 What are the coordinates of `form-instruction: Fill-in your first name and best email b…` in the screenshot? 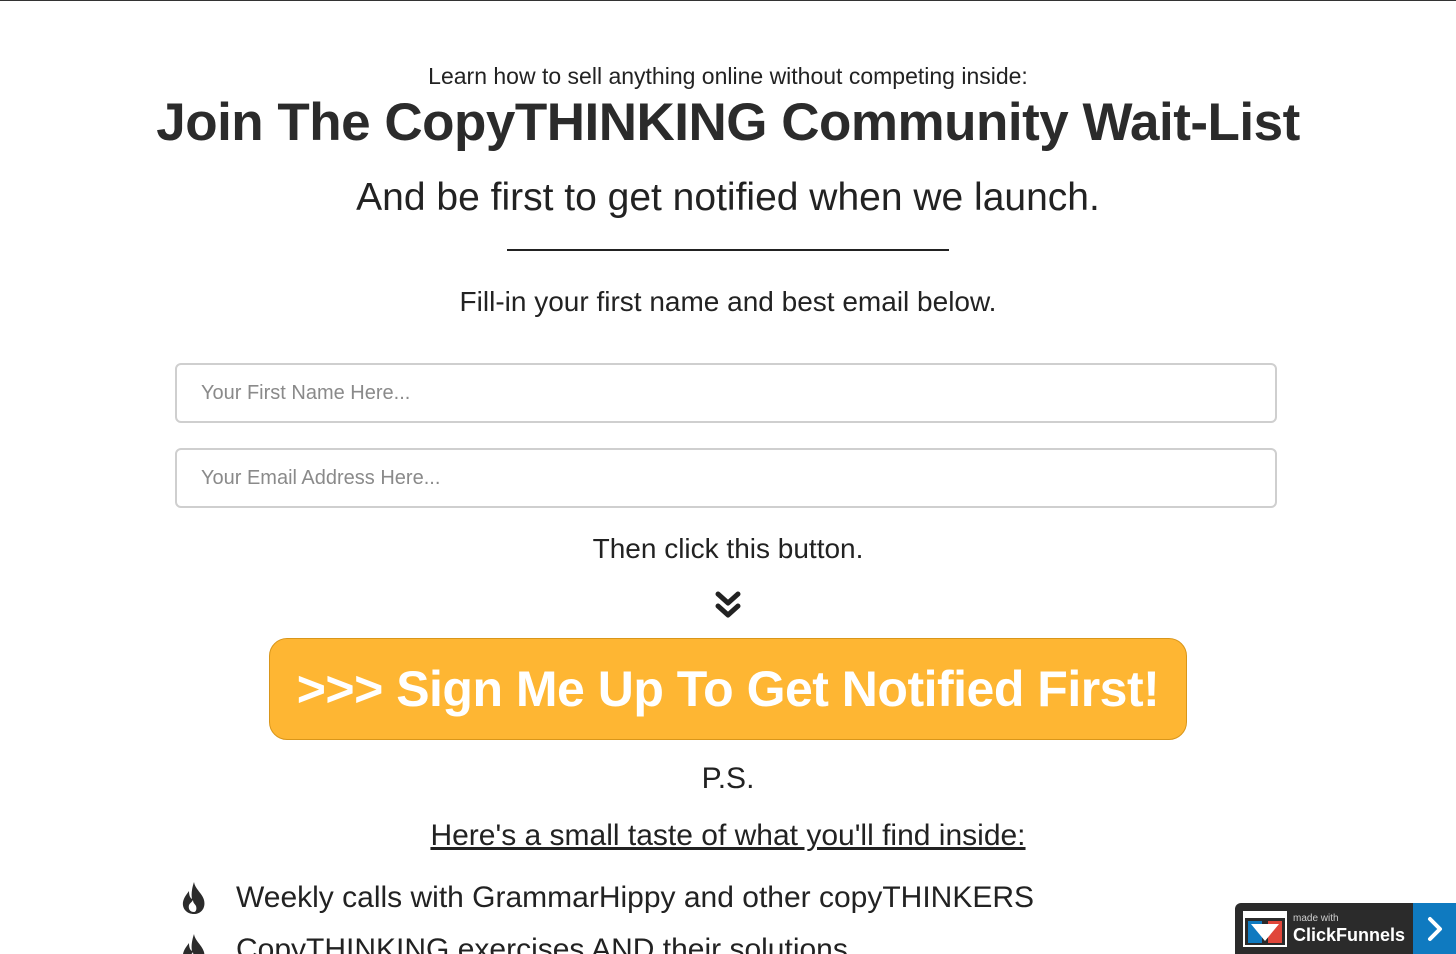 It's located at (728, 301).